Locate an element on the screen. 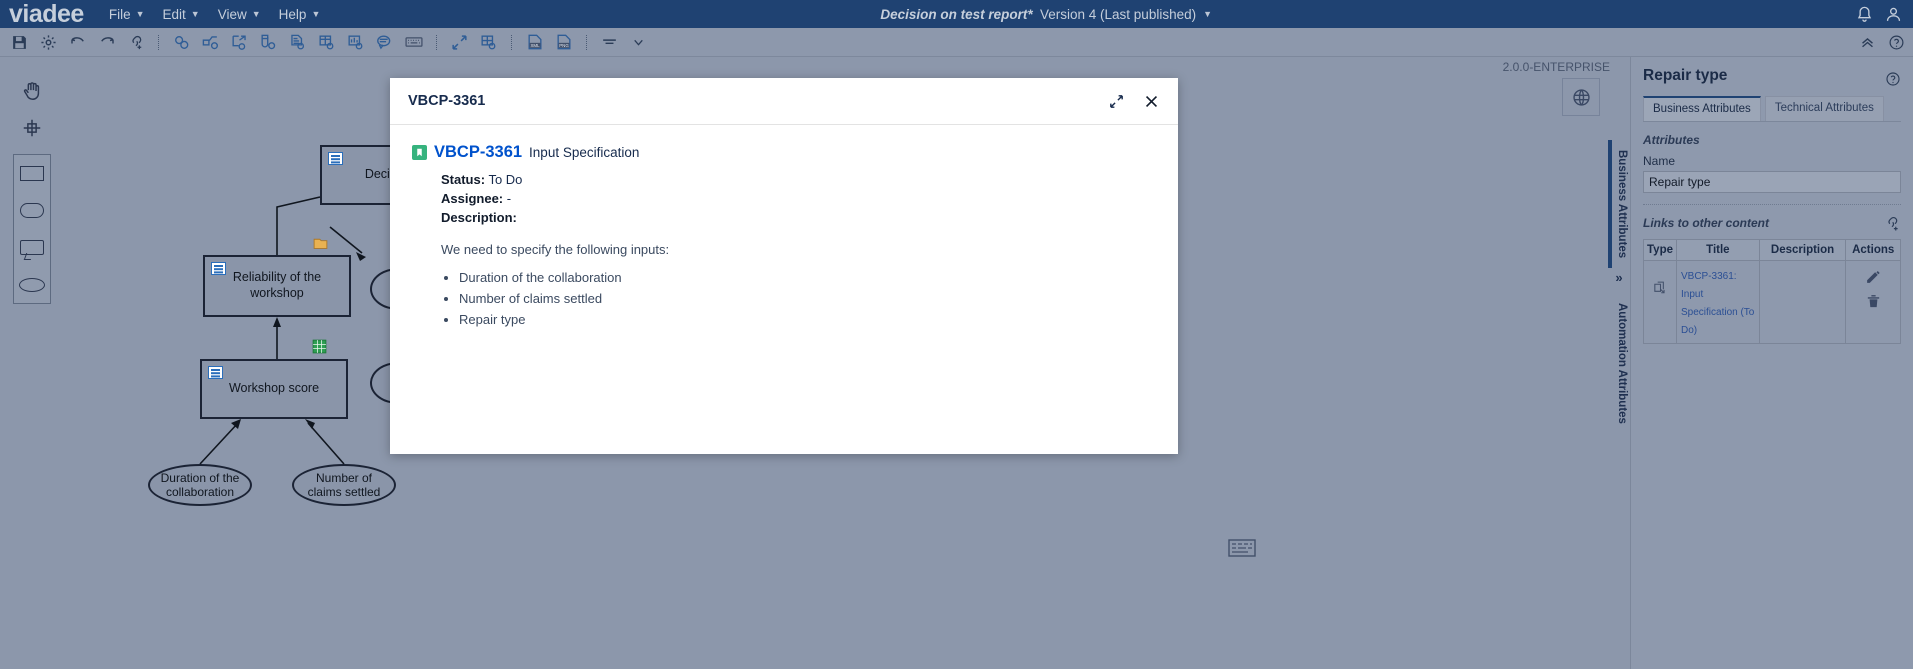  issue-status-row: Status: To Do is located at coordinates (798, 180).